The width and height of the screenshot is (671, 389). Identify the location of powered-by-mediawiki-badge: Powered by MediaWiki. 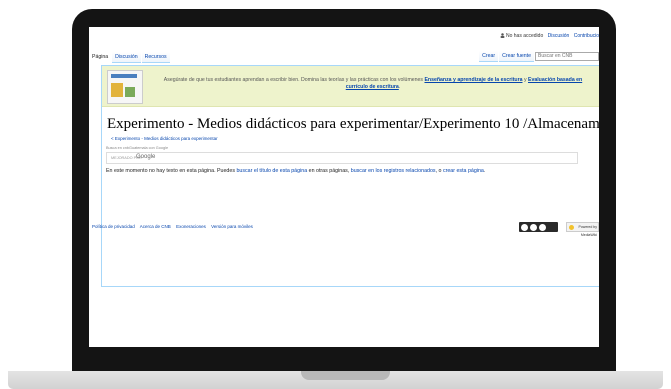
(582, 229).